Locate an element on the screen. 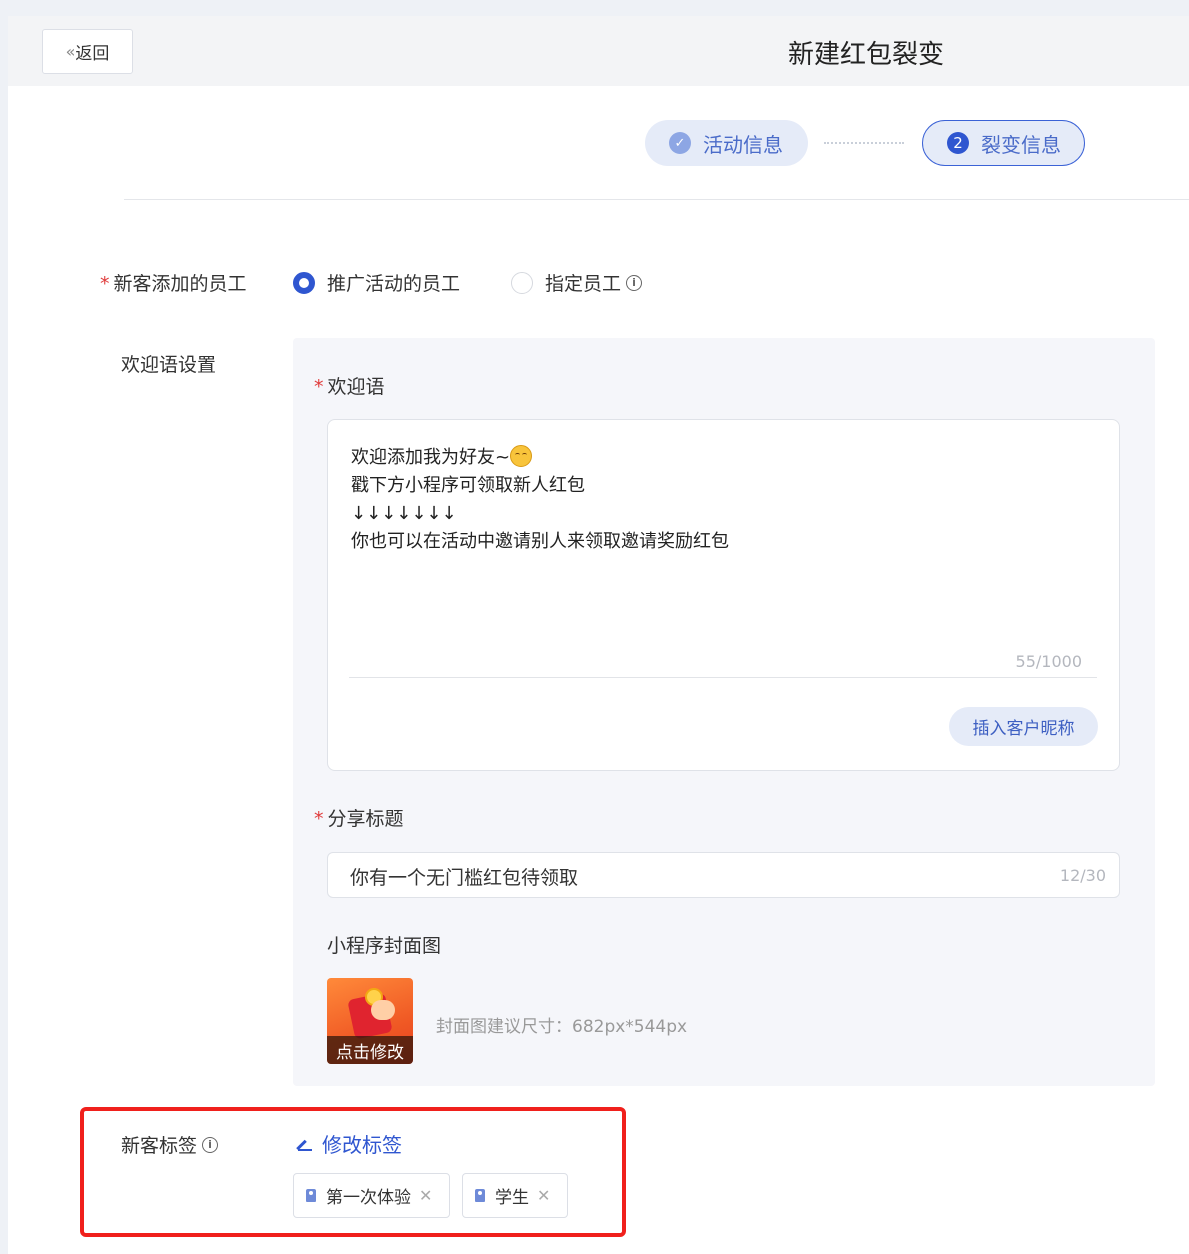 The image size is (1189, 1254). step-connector is located at coordinates (864, 143).